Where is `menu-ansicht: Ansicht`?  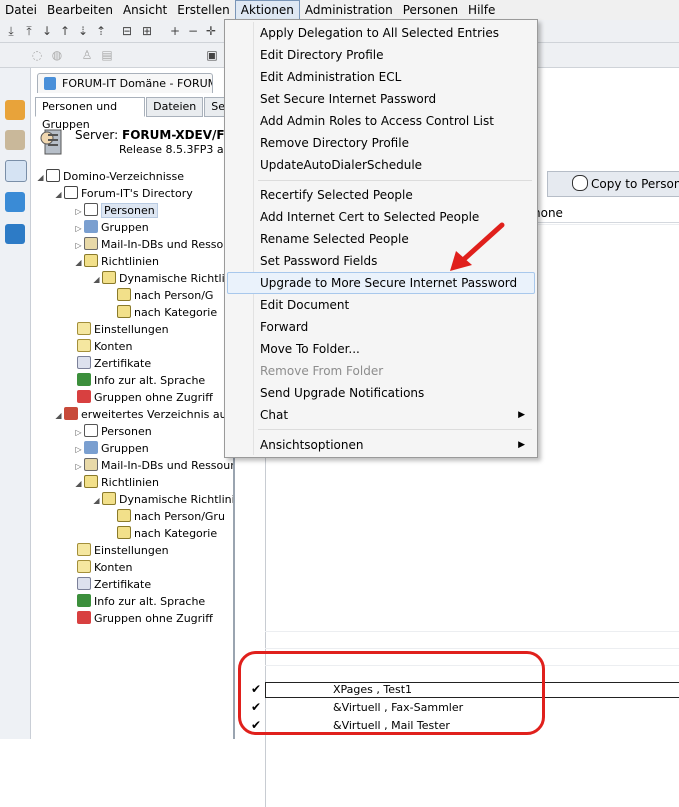
menu-ansicht: Ansicht is located at coordinates (145, 10).